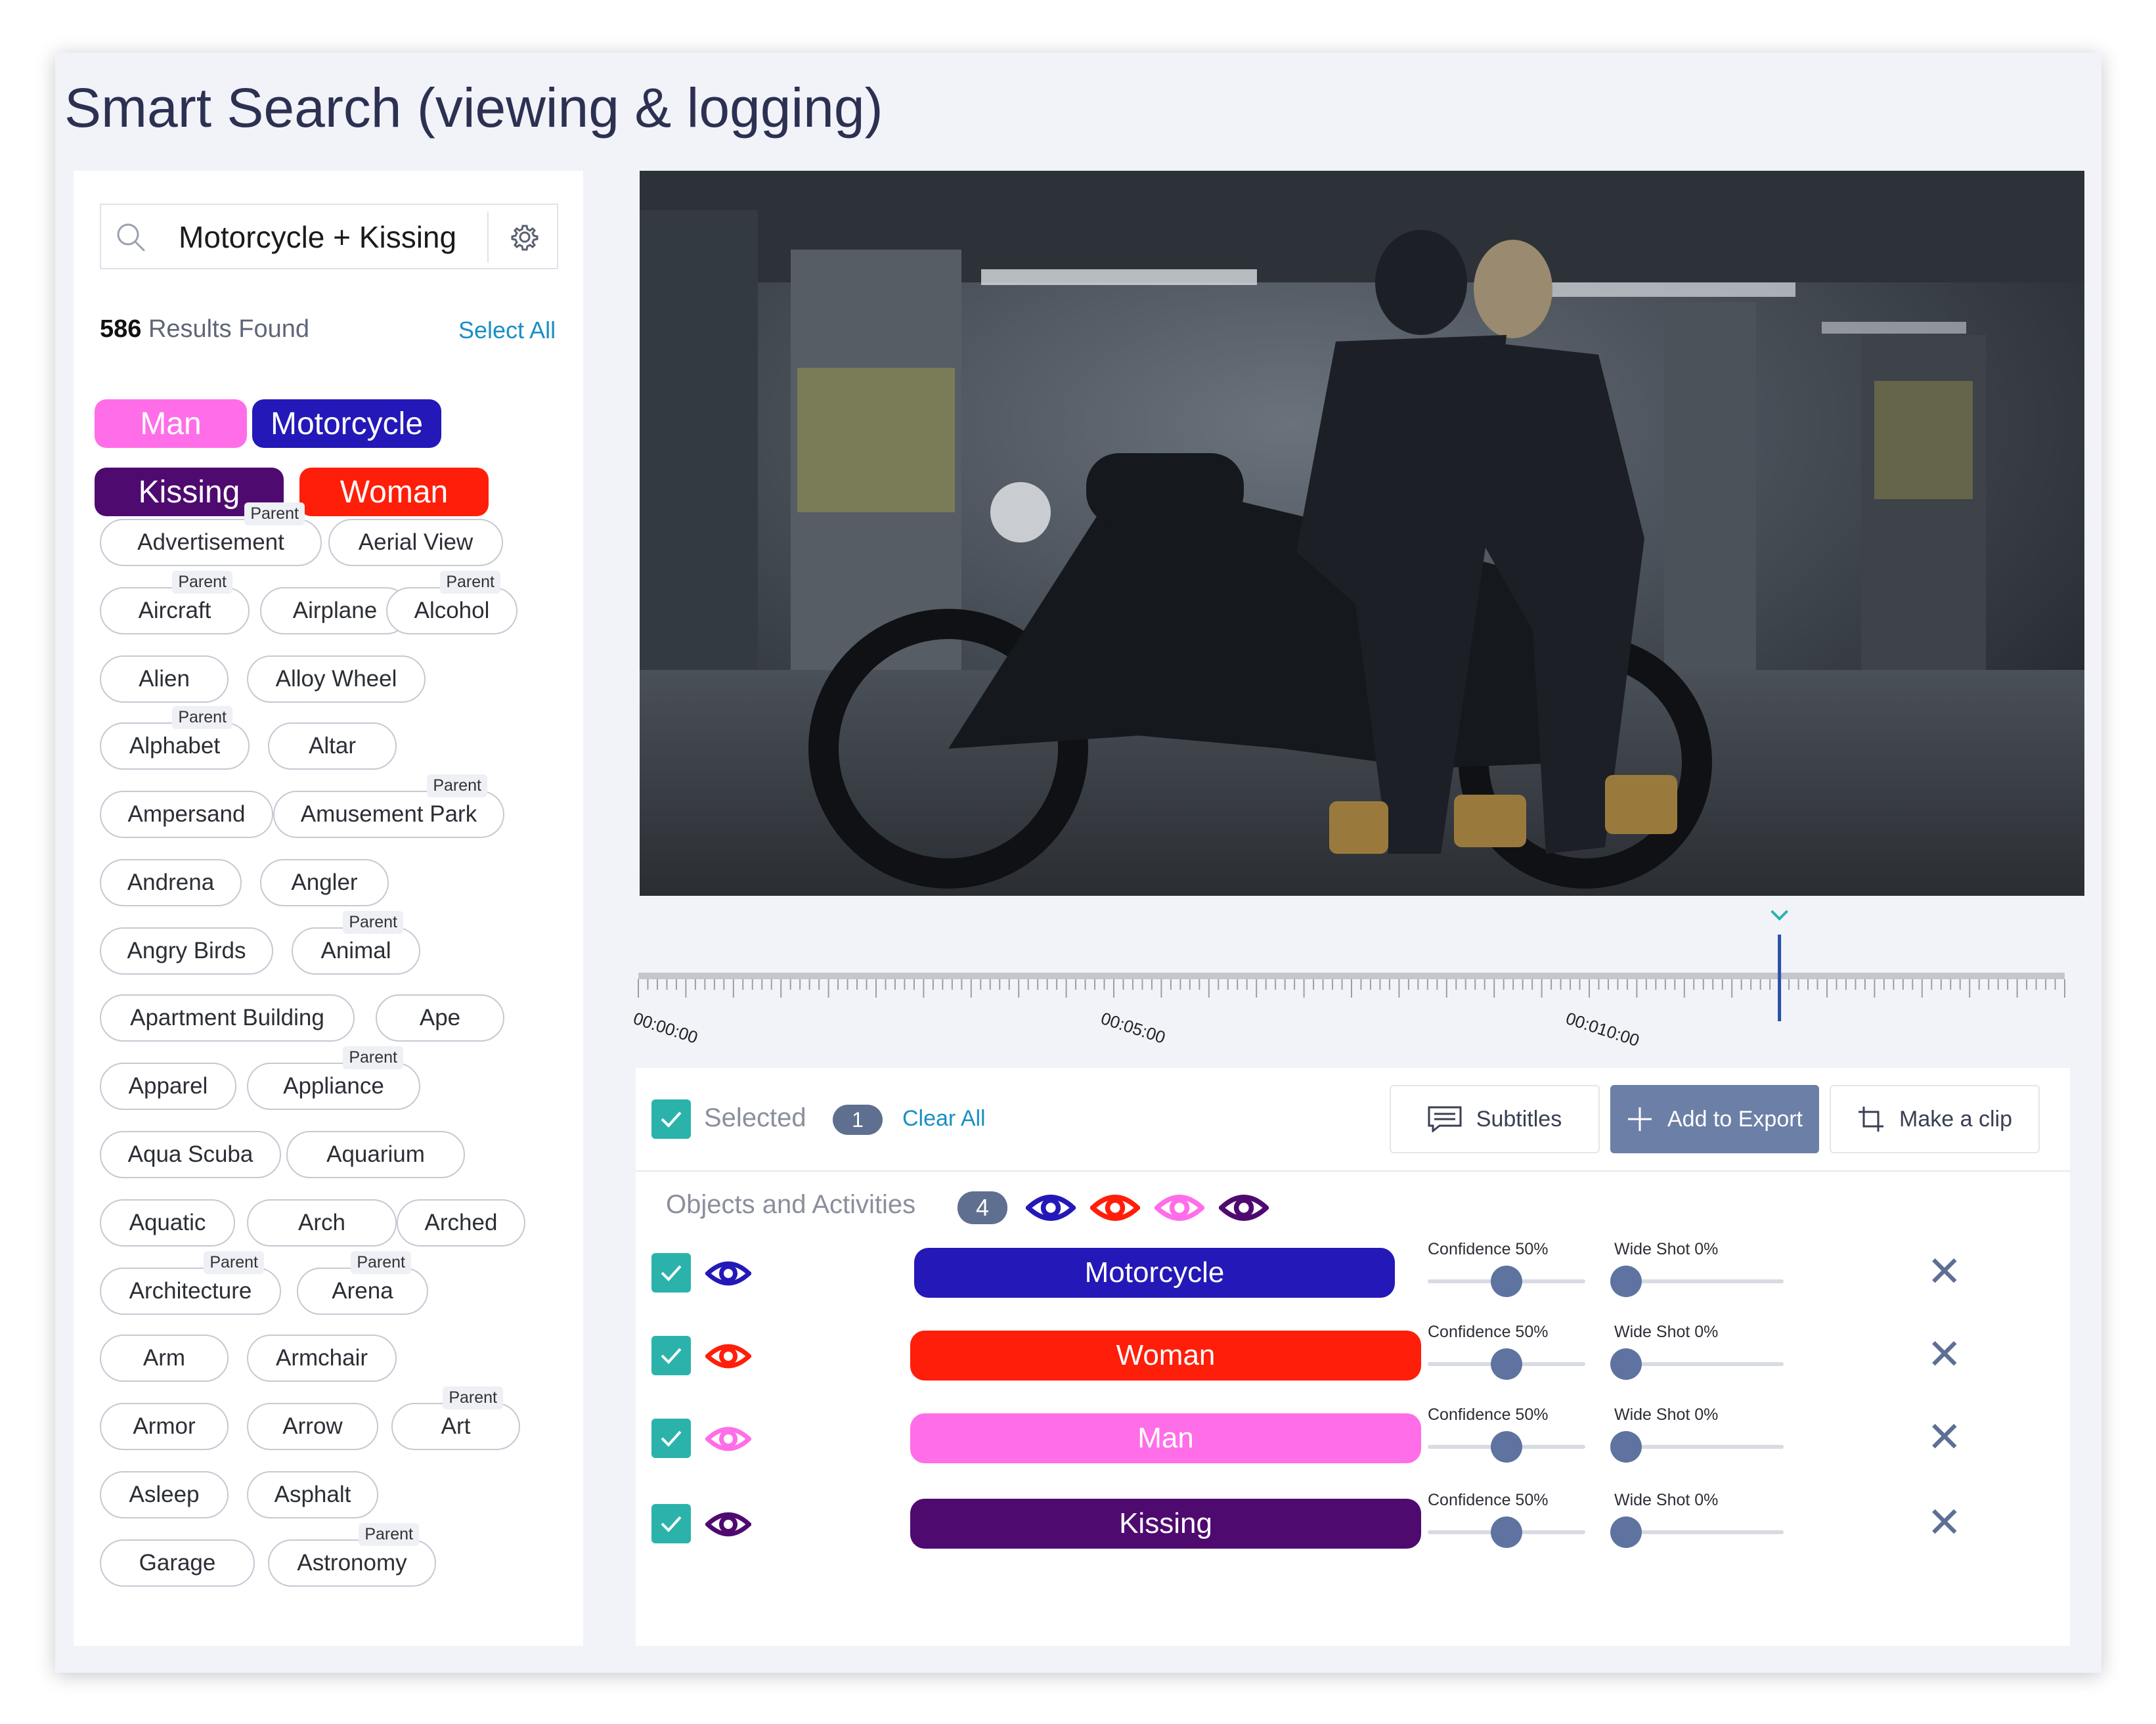  Describe the element at coordinates (332, 746) in the screenshot. I see `tag-altar: Altar` at that location.